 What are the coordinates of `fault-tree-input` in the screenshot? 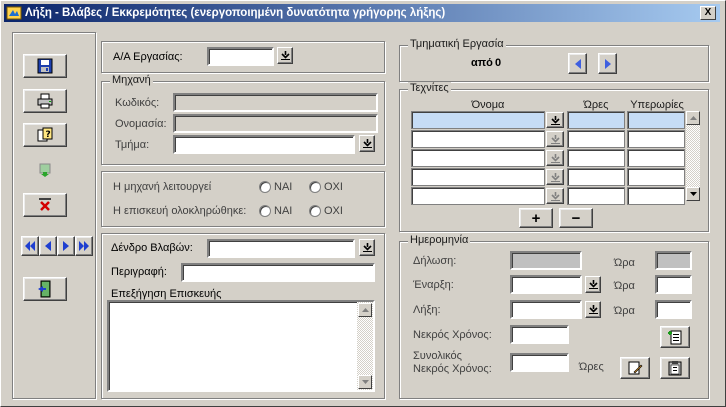 It's located at (281, 248).